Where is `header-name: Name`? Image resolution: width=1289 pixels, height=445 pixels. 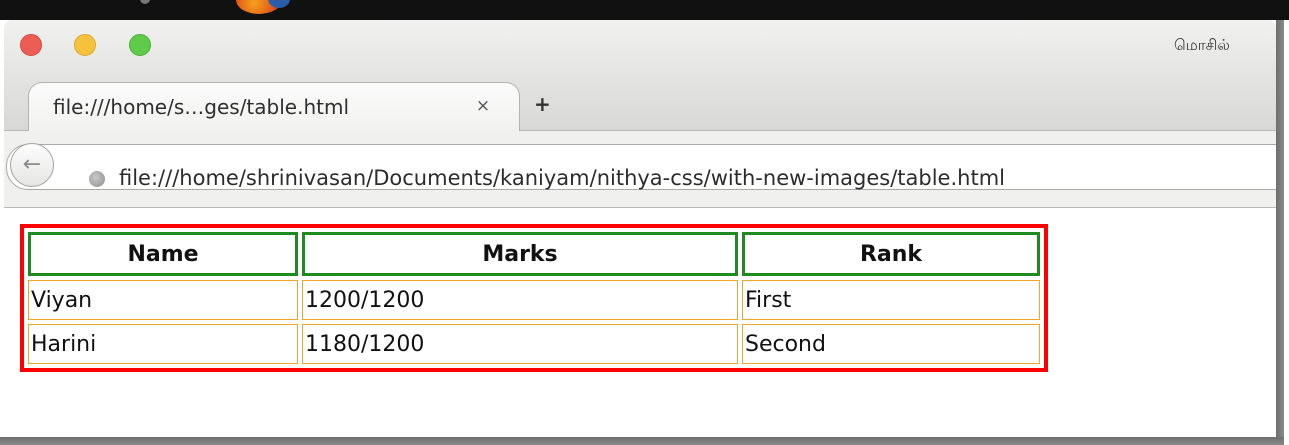
header-name: Name is located at coordinates (163, 254).